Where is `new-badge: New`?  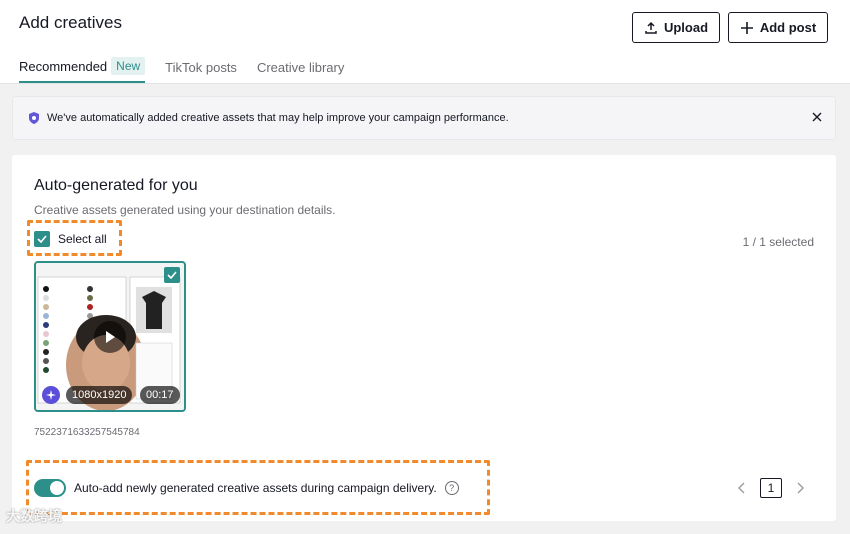
new-badge: New is located at coordinates (128, 66).